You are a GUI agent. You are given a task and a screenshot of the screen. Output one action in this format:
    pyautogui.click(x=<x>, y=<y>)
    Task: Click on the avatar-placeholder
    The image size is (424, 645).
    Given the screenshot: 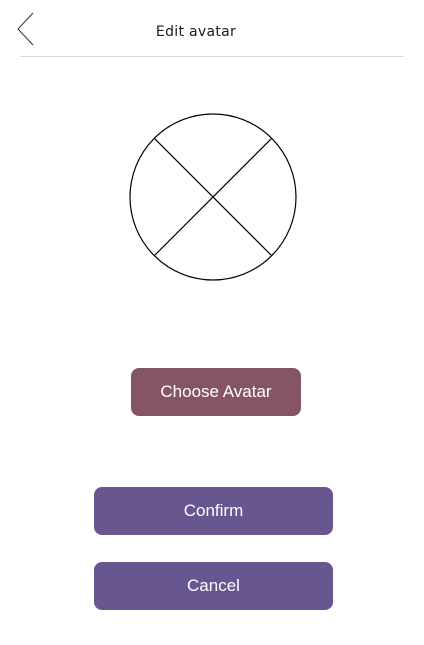 What is the action you would take?
    pyautogui.click(x=213, y=198)
    